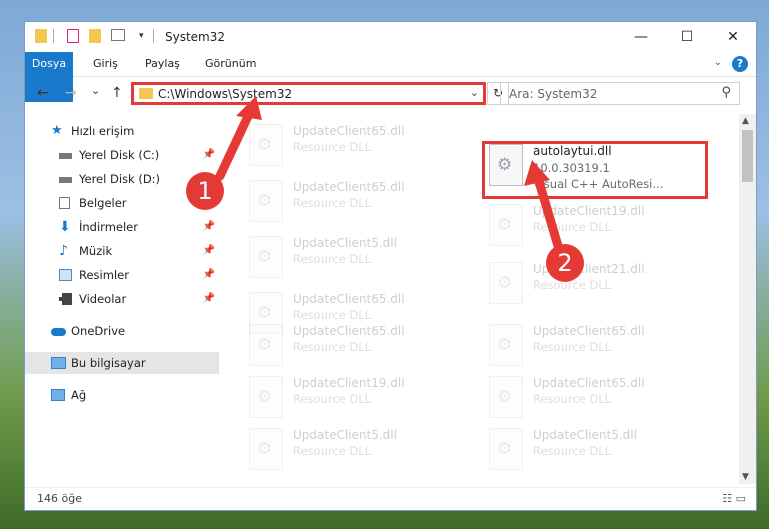 This screenshot has height=529, width=769. I want to click on callout-badge-1: 1, so click(205, 191).